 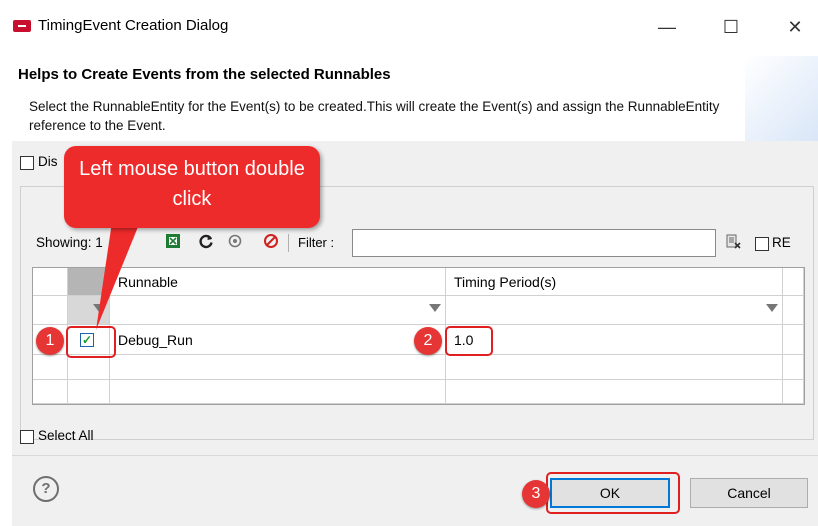 What do you see at coordinates (536, 494) in the screenshot?
I see `step-badge-3: 3` at bounding box center [536, 494].